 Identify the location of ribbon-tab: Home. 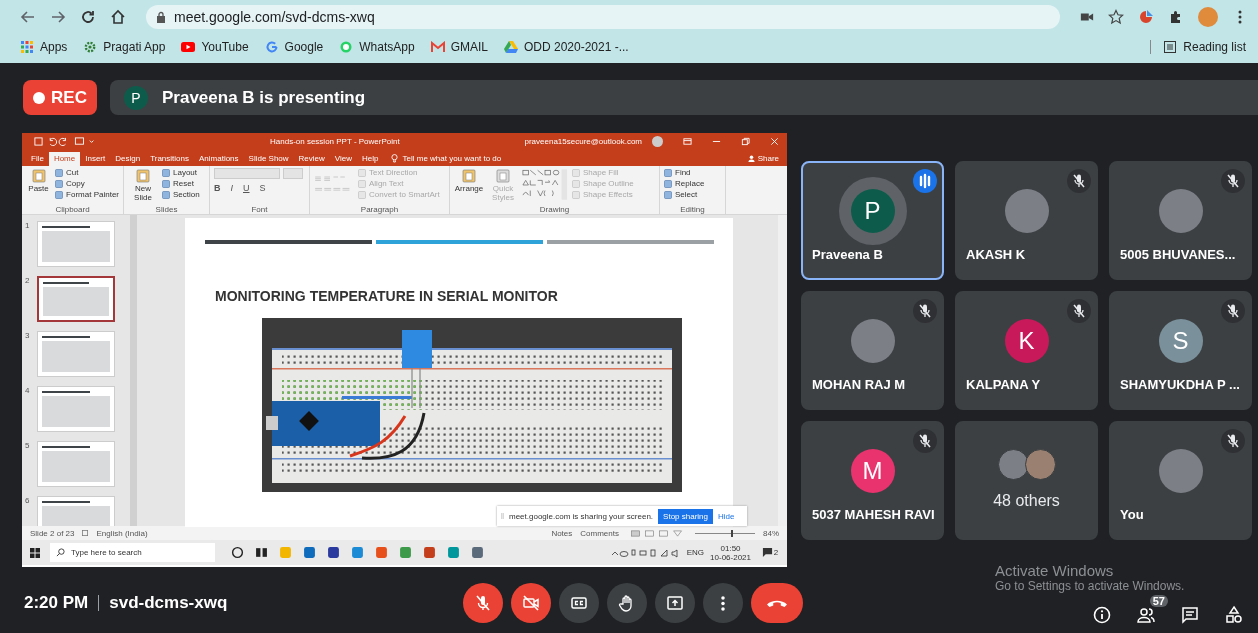
(64, 159).